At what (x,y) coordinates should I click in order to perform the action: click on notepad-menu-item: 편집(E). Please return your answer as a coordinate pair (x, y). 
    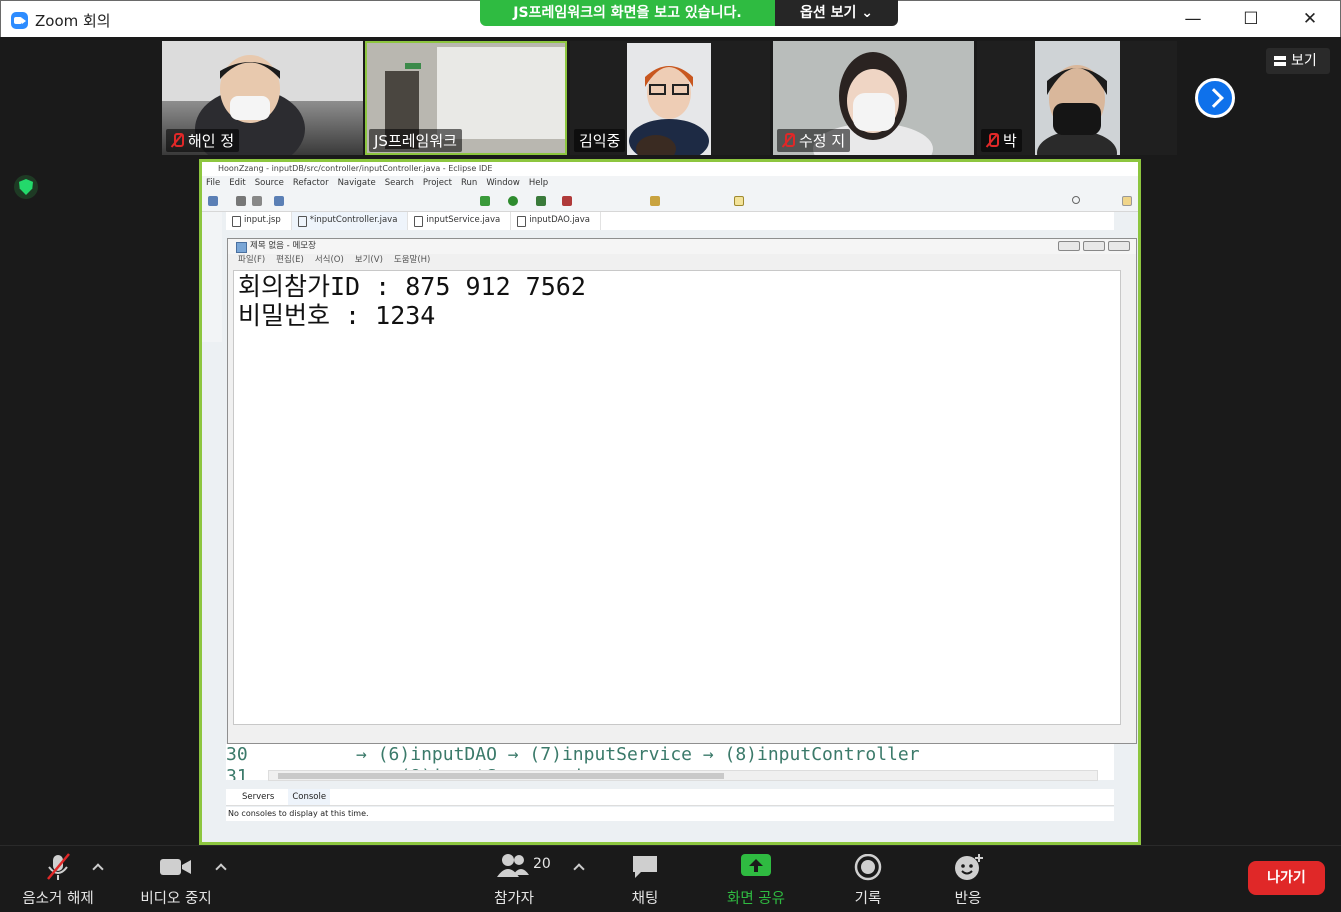
    Looking at the image, I should click on (290, 260).